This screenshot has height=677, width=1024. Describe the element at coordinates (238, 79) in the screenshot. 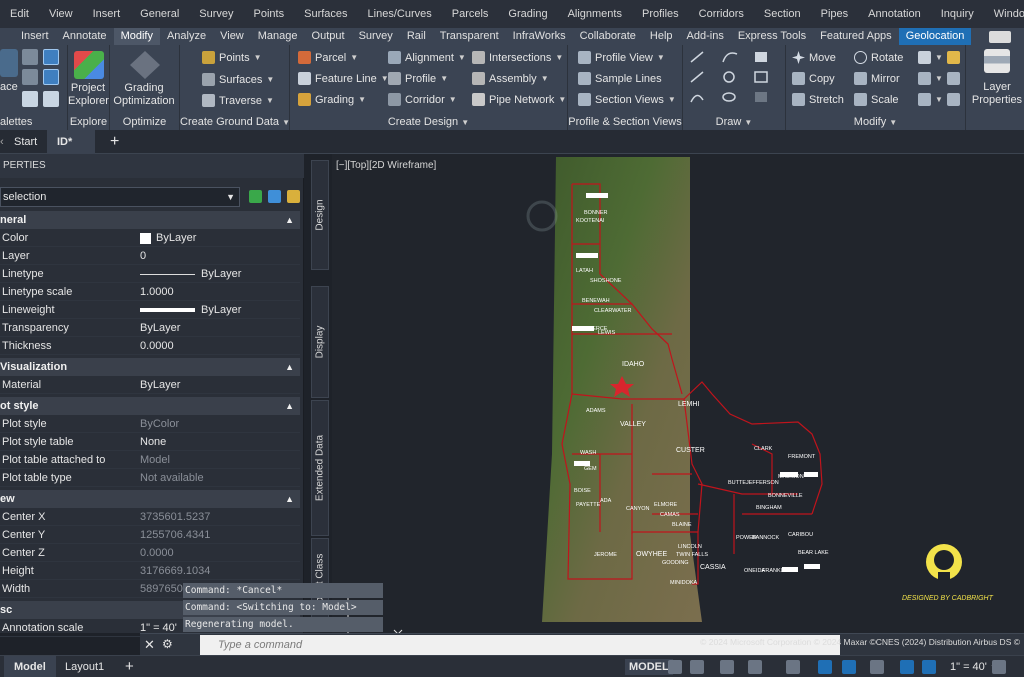

I see `surfaces-button: Surfaces ▼` at that location.